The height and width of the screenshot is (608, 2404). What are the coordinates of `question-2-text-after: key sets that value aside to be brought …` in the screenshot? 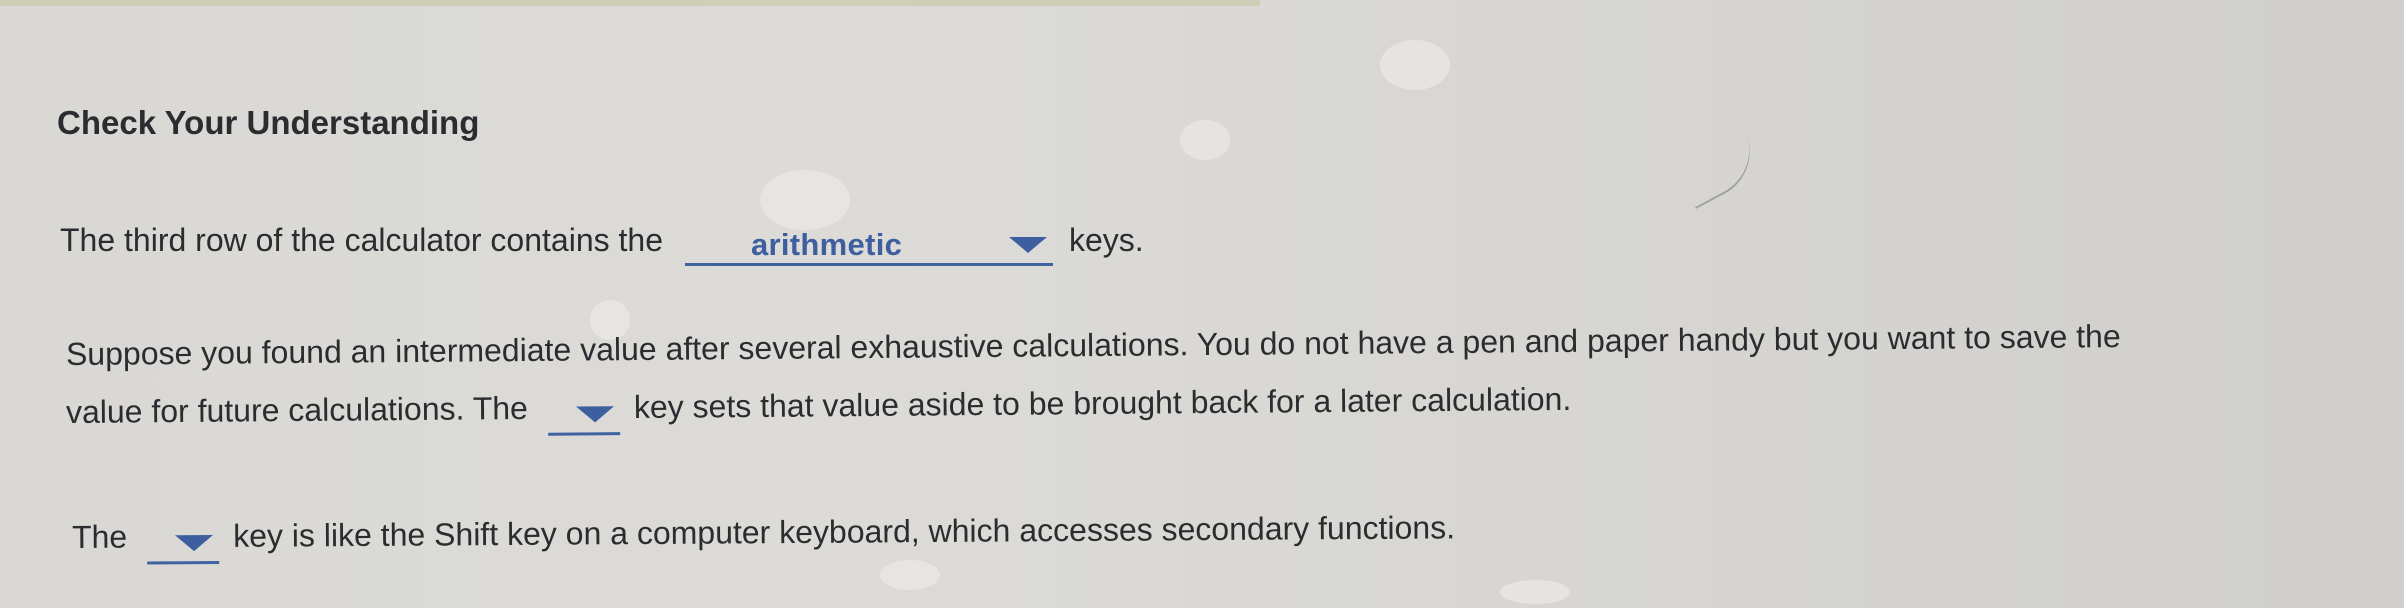 It's located at (1102, 402).